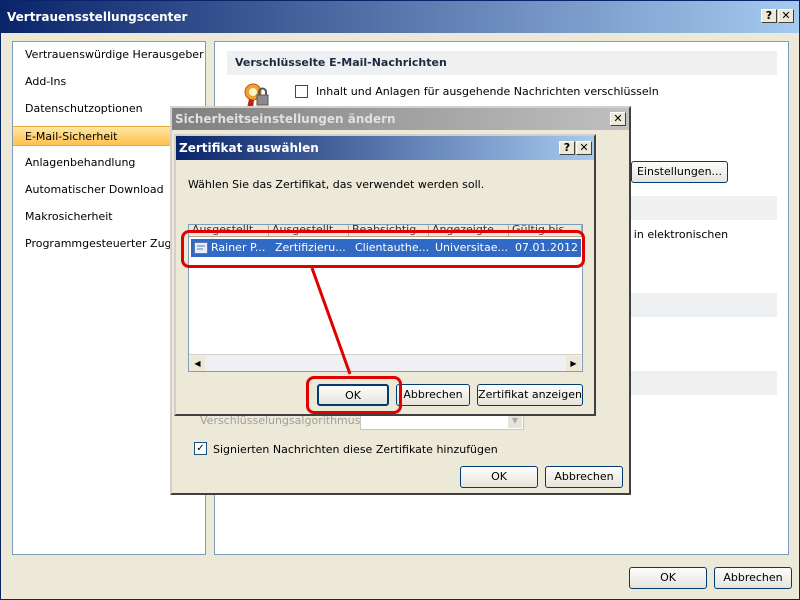  I want to click on annotation-arrow, so click(331, 321).